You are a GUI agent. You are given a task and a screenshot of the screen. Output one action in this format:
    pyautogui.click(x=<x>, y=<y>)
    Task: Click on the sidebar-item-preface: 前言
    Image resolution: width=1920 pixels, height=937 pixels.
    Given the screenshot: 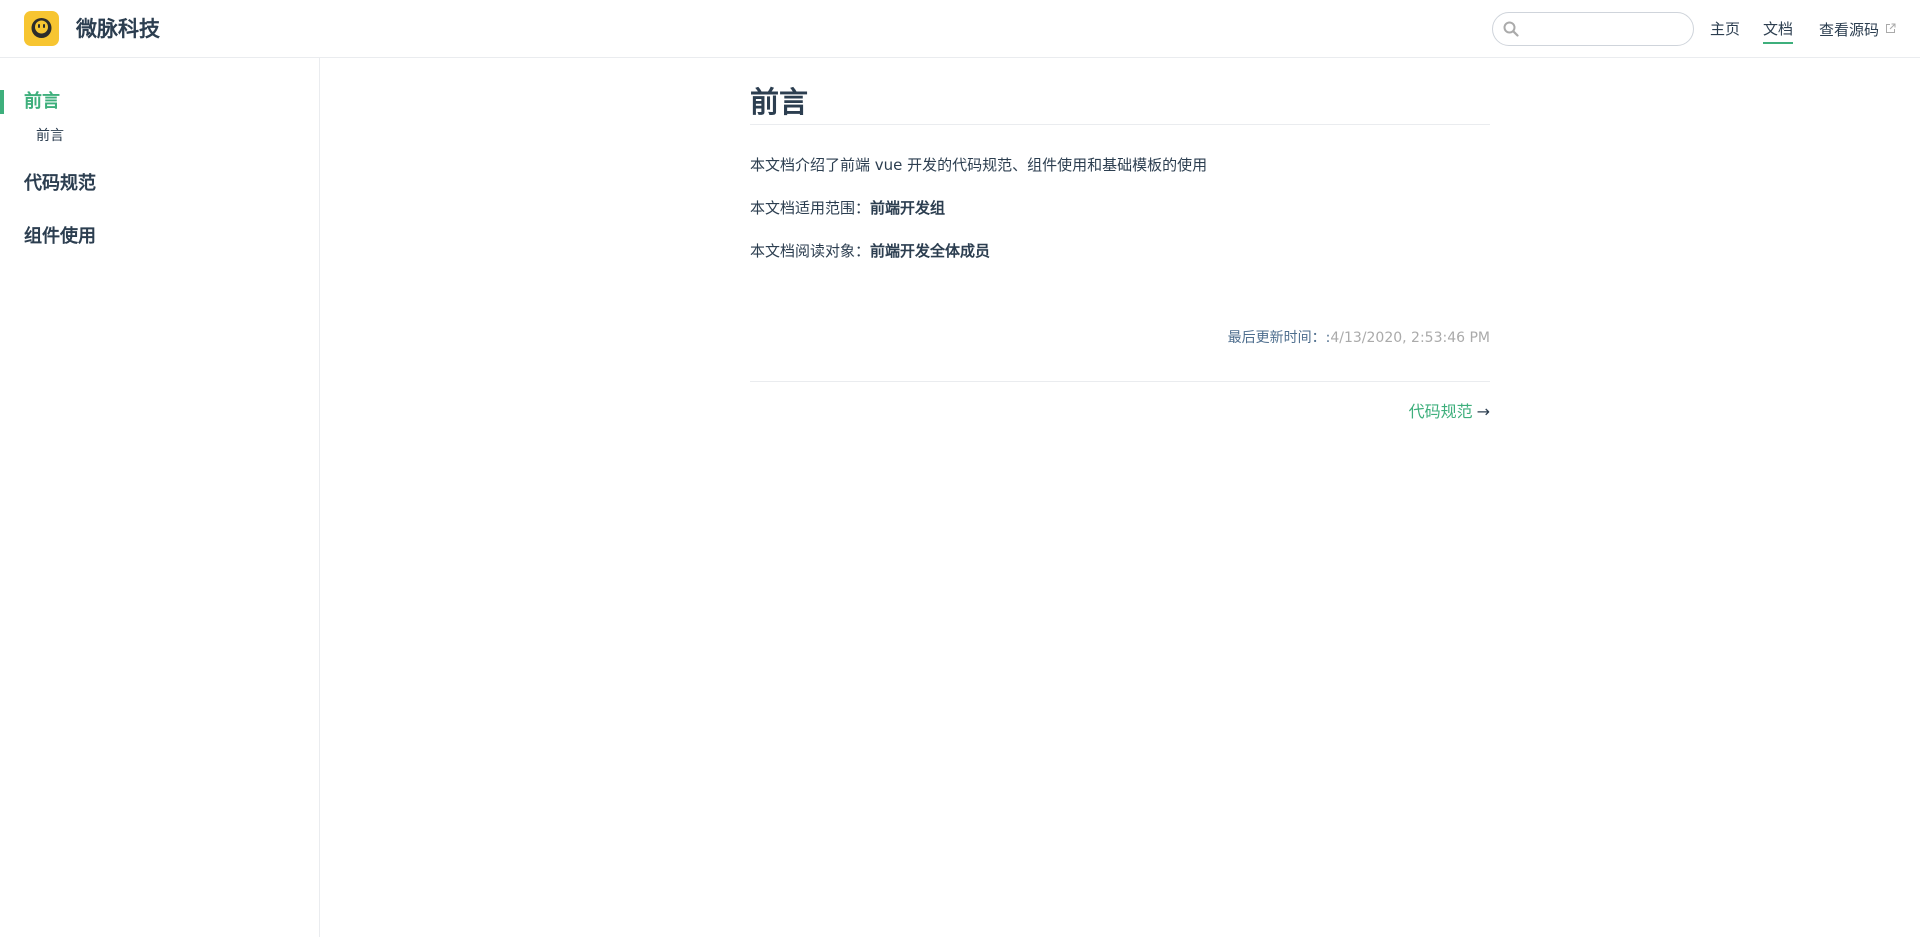 What is the action you would take?
    pyautogui.click(x=50, y=136)
    